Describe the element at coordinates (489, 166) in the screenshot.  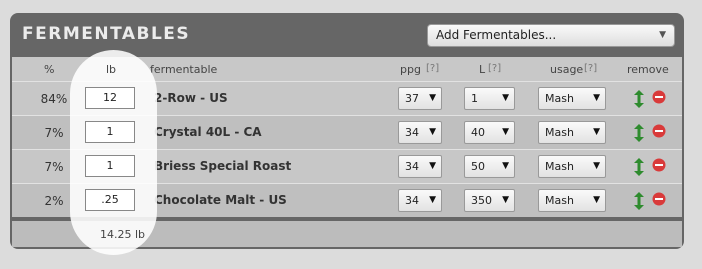
I see `lovibond-select: 50 ▼` at that location.